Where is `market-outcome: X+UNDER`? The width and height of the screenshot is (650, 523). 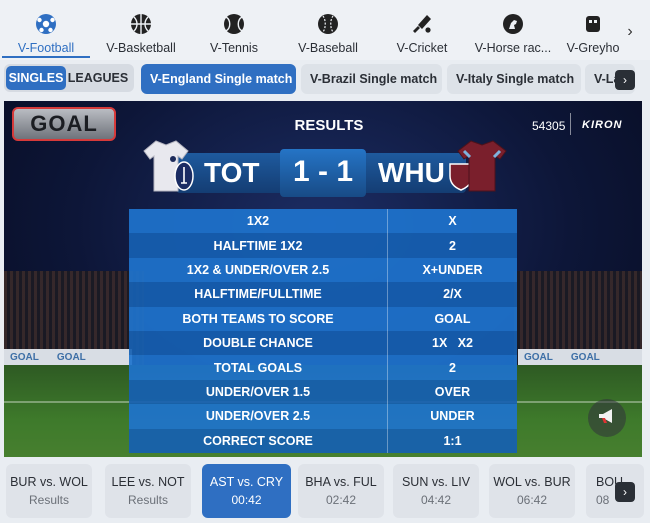 market-outcome: X+UNDER is located at coordinates (452, 269).